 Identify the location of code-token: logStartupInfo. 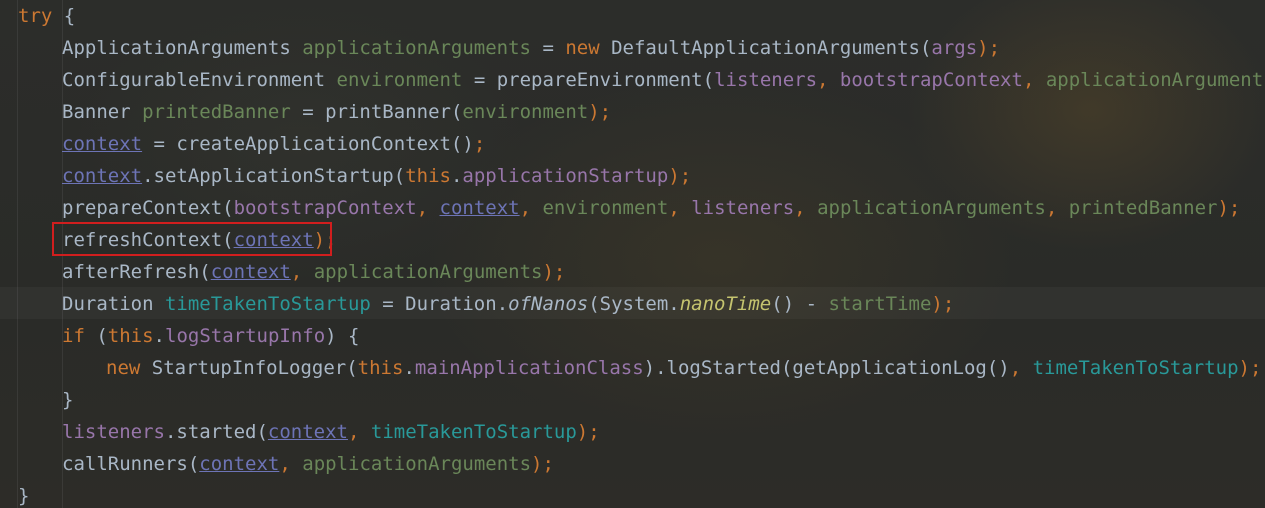
(245, 336).